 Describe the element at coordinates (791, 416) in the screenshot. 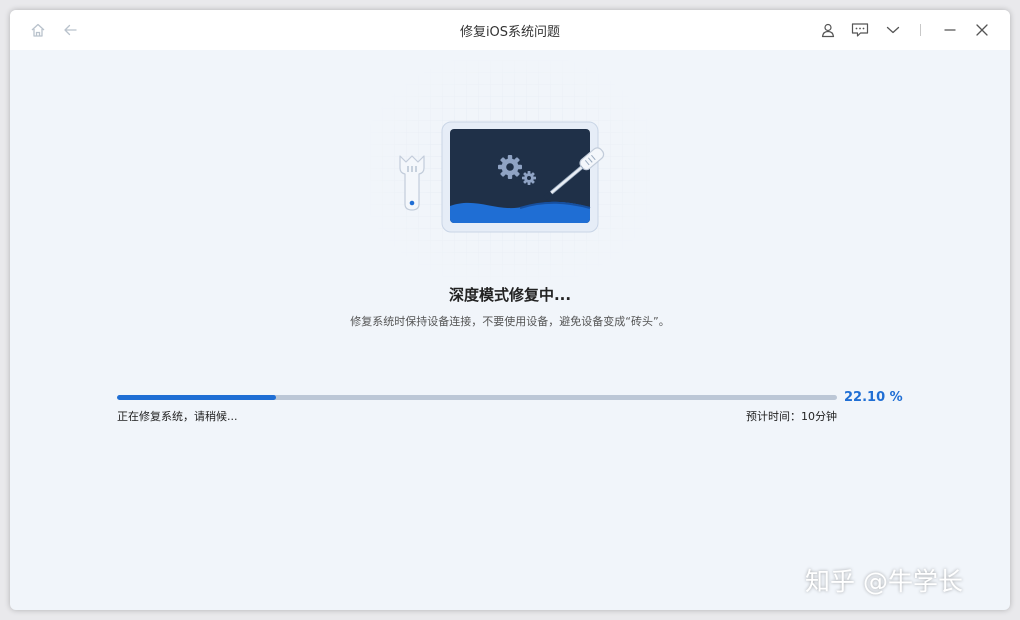

I see `estimated-time: 预计时间：10分钟` at that location.